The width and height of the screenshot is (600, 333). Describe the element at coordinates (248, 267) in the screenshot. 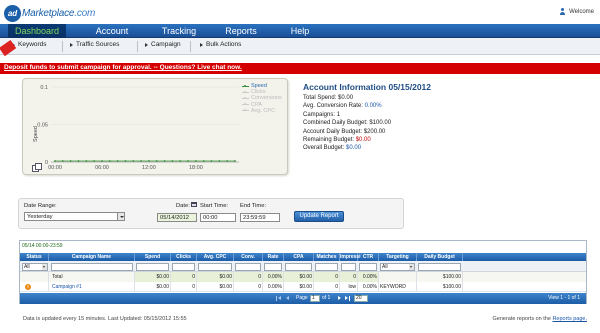

I see `conv-filter-input` at that location.